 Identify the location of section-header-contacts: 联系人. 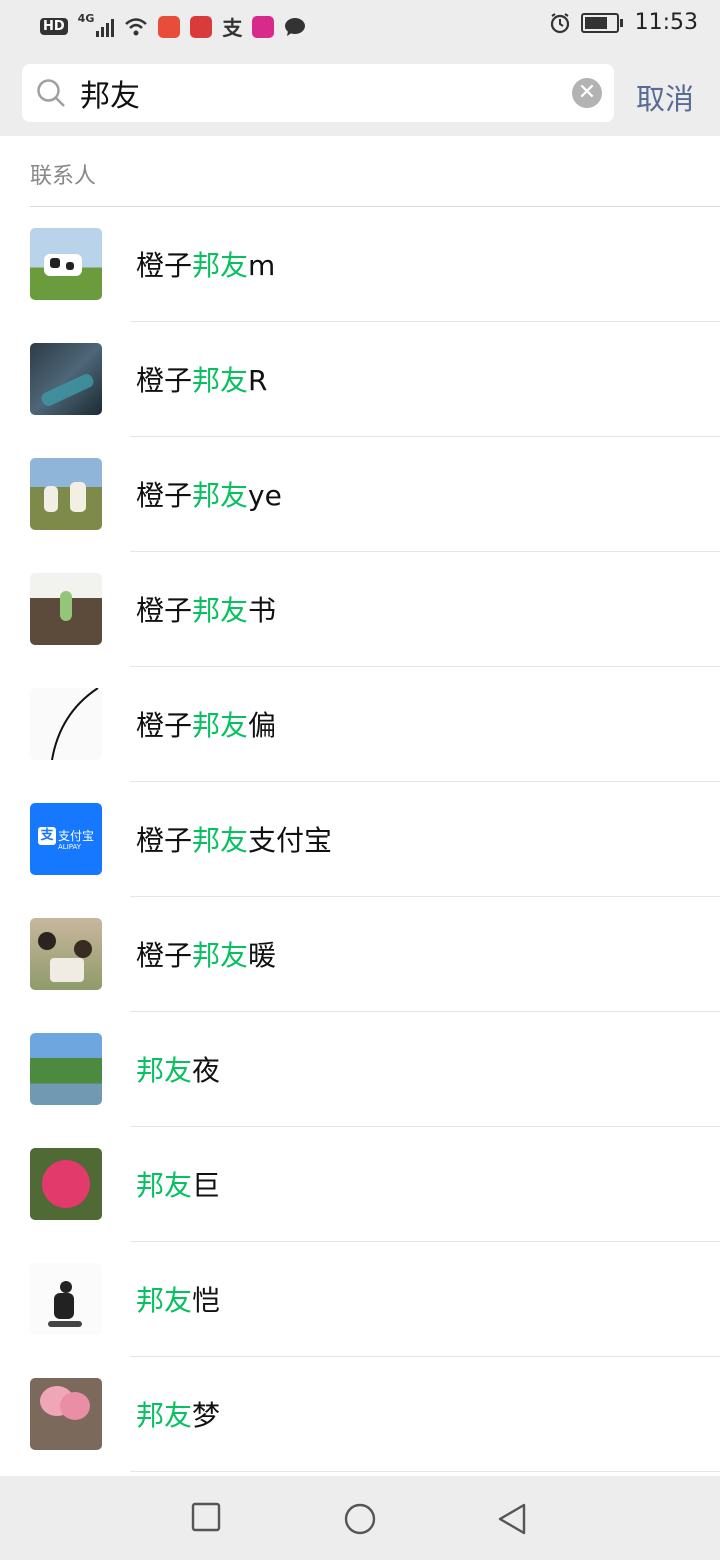
(375, 171).